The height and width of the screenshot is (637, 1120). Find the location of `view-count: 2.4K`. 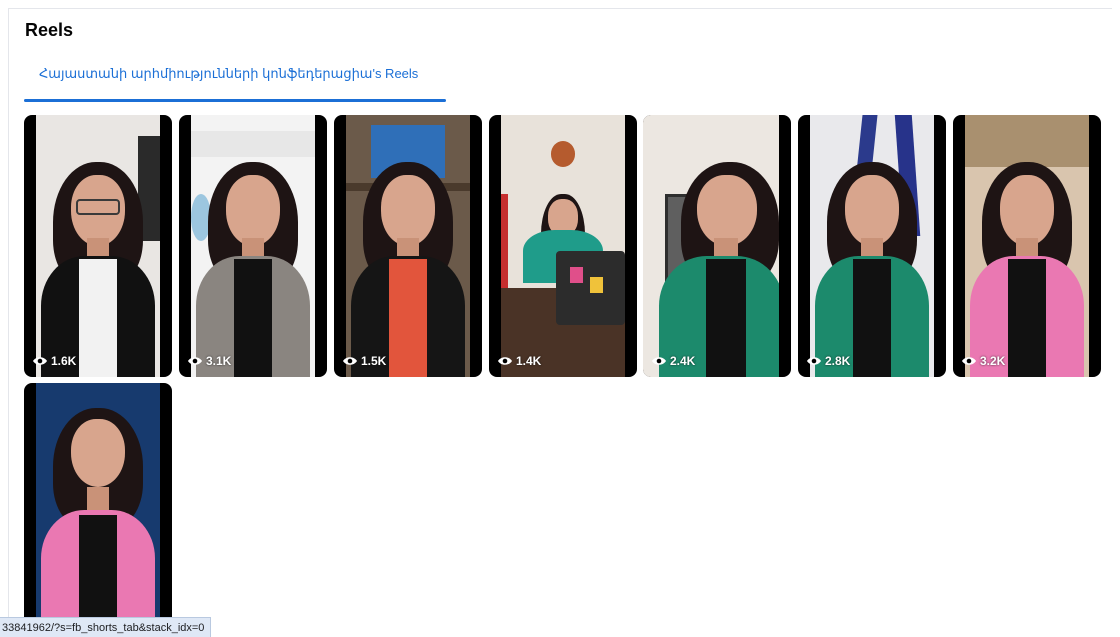

view-count: 2.4K is located at coordinates (673, 361).